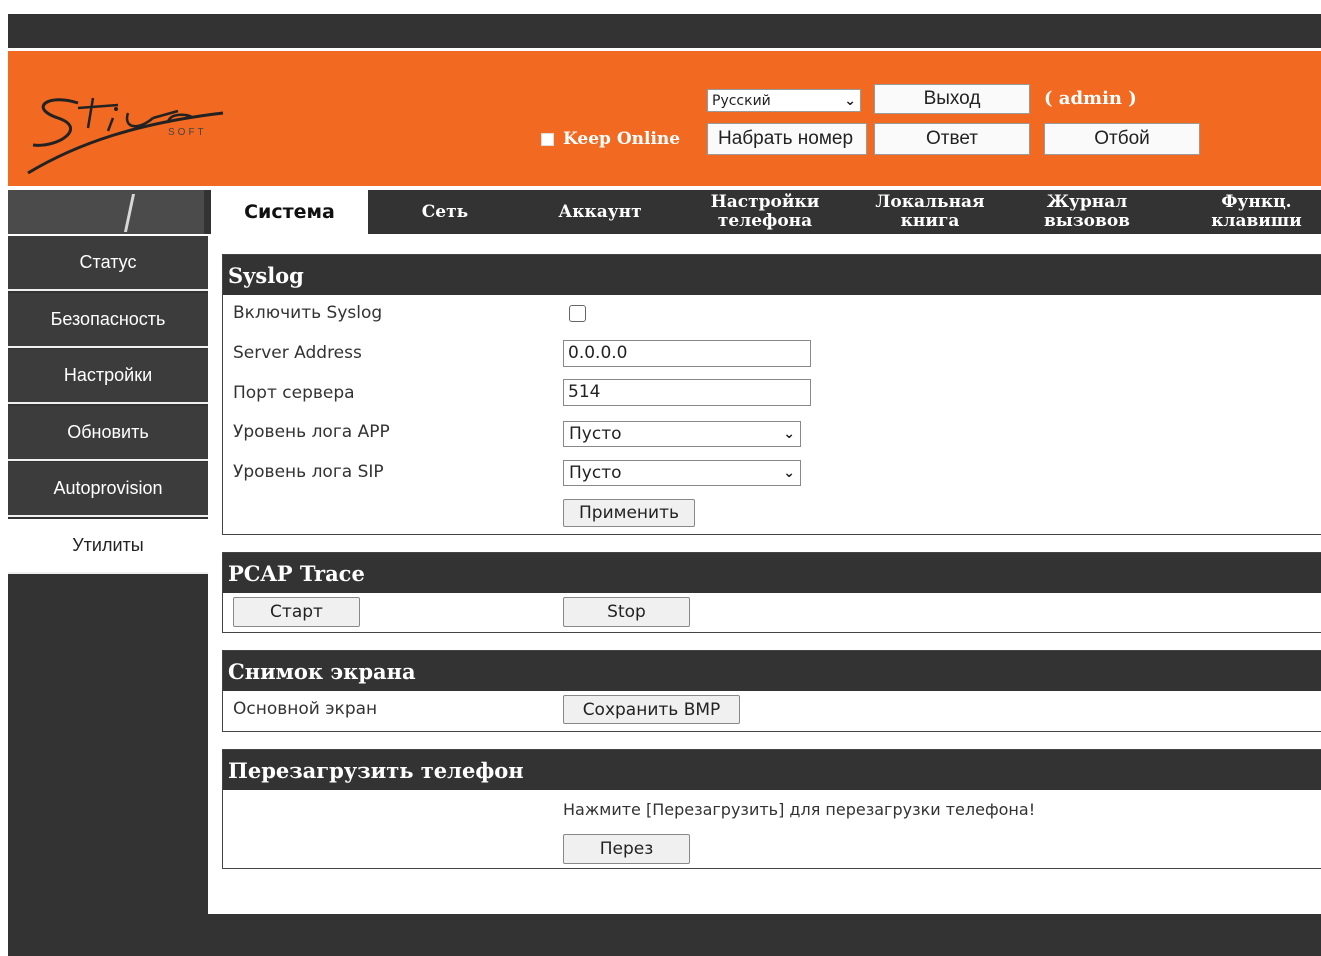 The width and height of the screenshot is (1321, 956). I want to click on apply-button: Применить, so click(629, 513).